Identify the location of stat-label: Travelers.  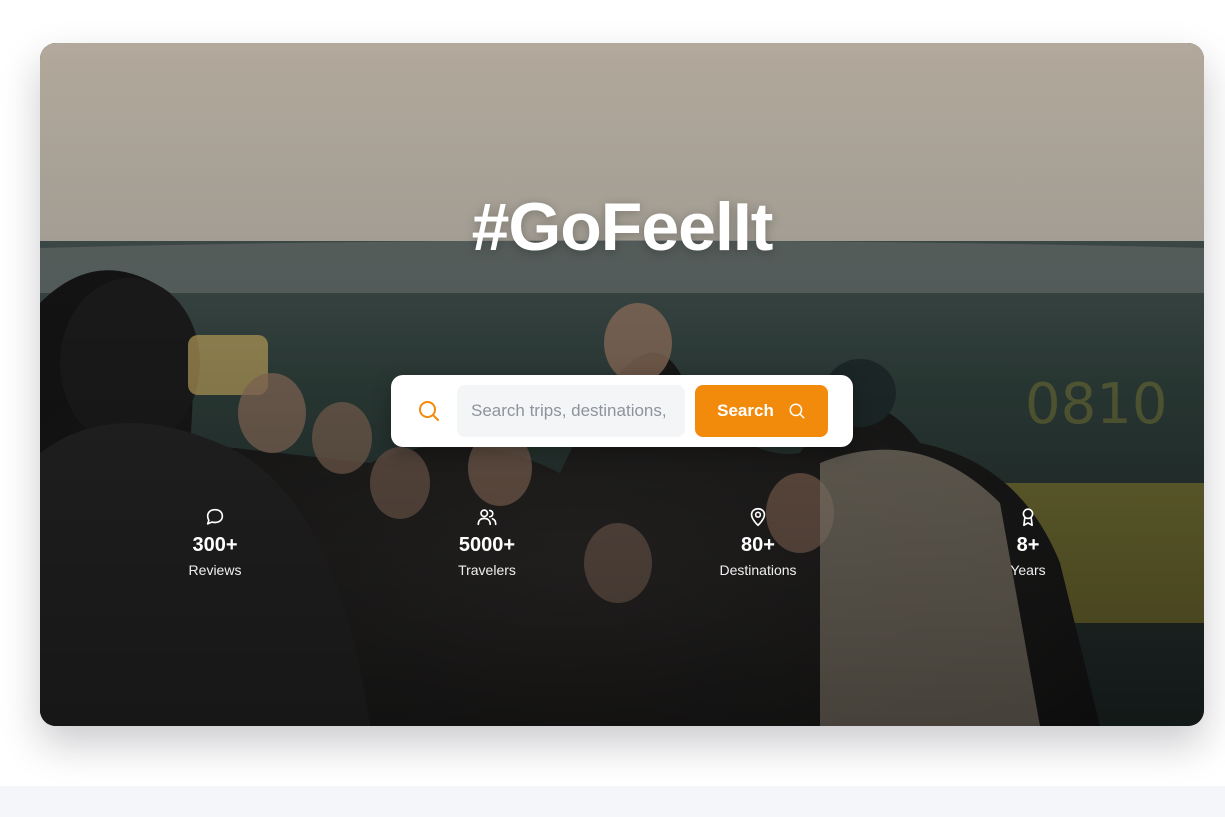
(487, 570).